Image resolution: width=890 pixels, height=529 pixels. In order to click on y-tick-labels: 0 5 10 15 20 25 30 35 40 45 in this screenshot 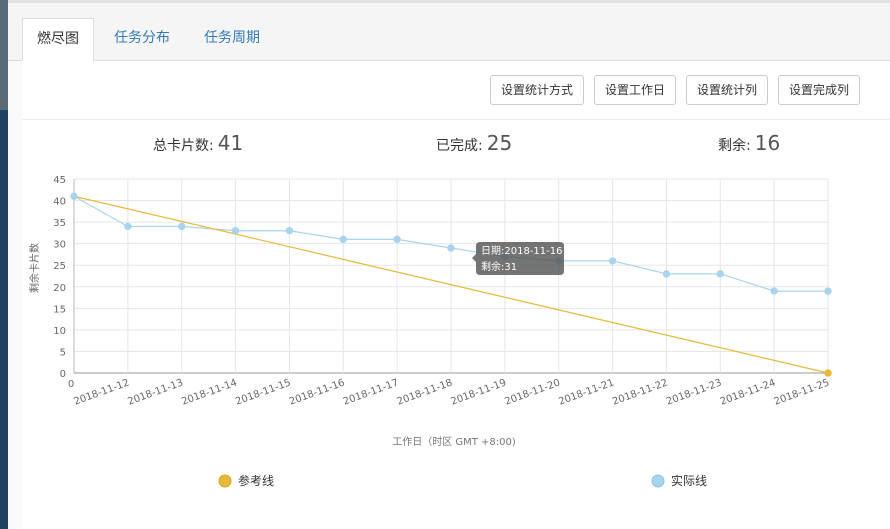, I will do `click(59, 277)`.